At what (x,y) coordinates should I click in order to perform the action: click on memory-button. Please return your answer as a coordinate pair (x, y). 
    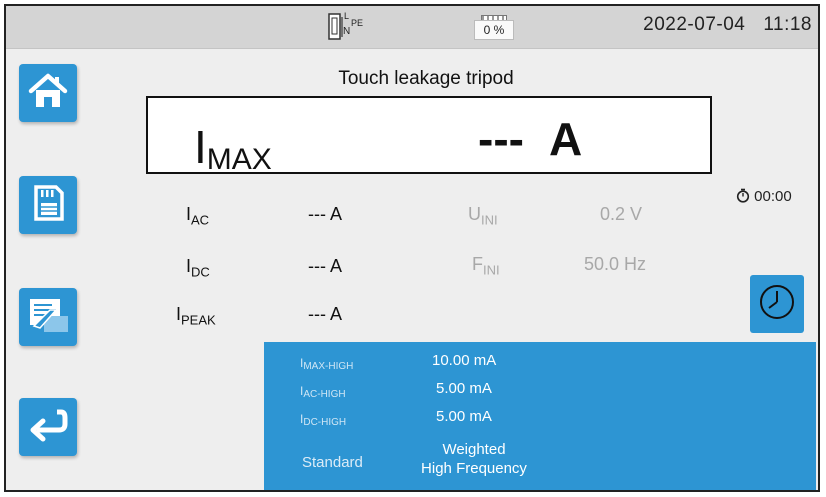
    Looking at the image, I should click on (48, 205).